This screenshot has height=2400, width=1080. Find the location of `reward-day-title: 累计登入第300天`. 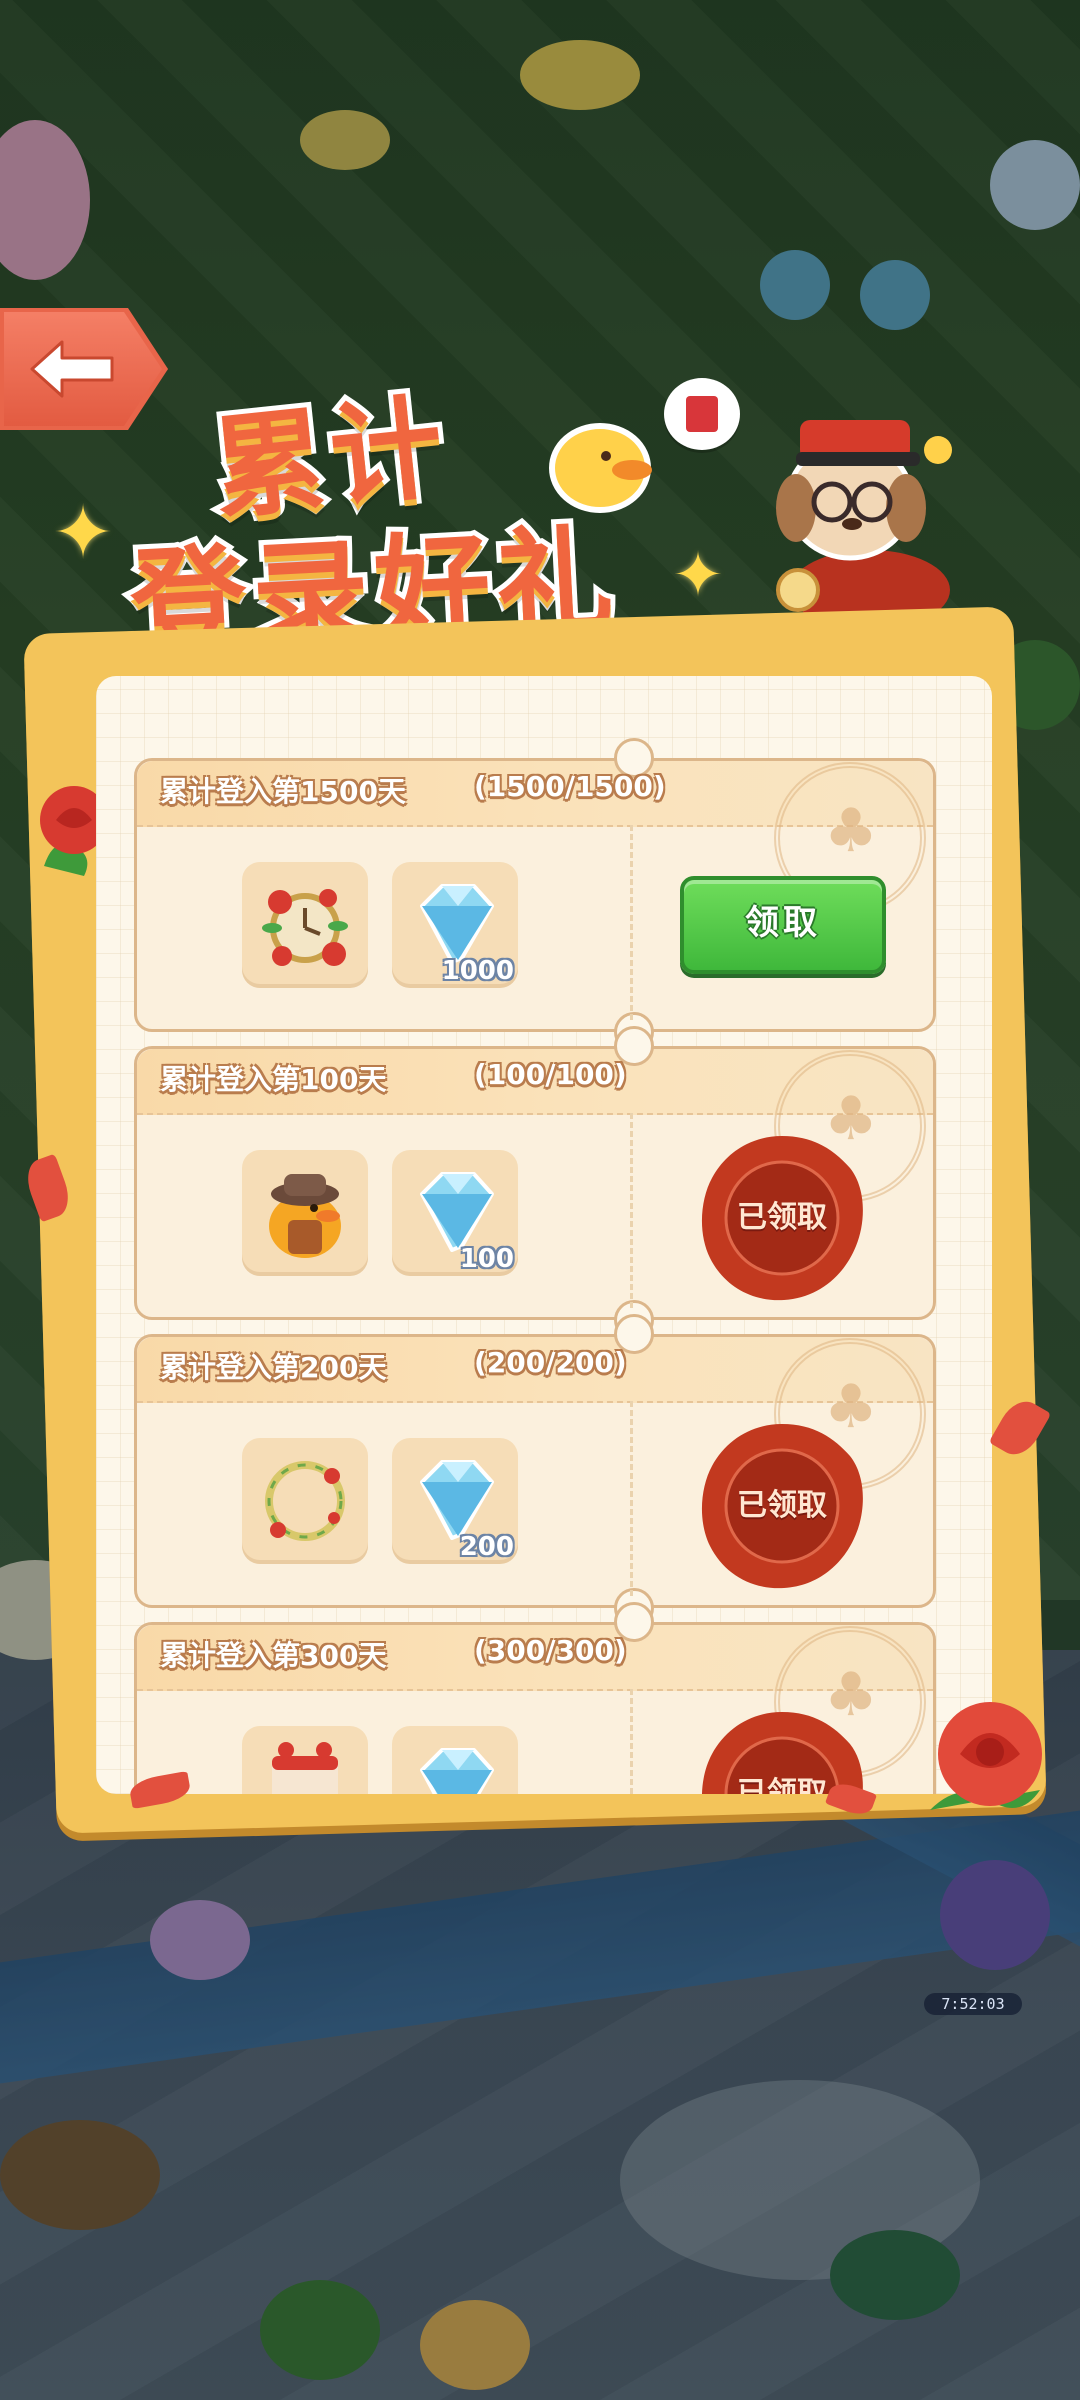

reward-day-title: 累计登入第300天 is located at coordinates (273, 1655).